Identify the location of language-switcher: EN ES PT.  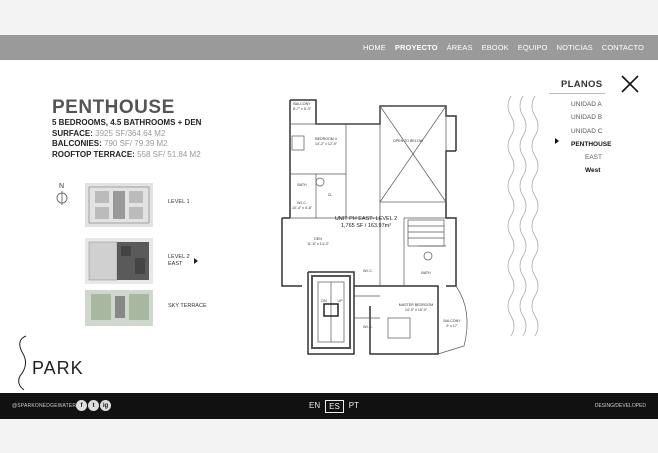
(335, 406).